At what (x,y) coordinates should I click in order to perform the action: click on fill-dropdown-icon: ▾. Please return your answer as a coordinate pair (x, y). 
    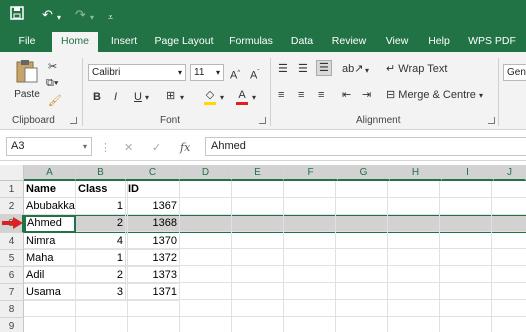
    Looking at the image, I should click on (222, 98).